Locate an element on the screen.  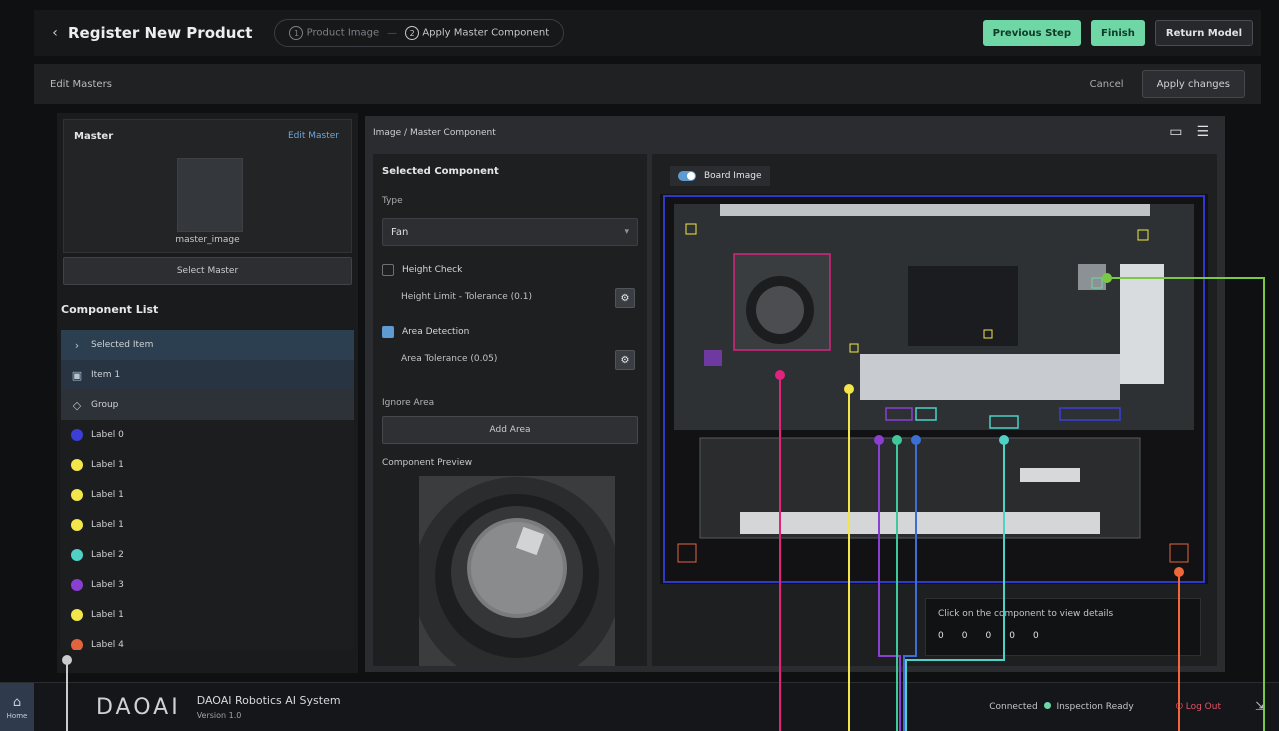
edit-master-link: Edit Master is located at coordinates (313, 136).